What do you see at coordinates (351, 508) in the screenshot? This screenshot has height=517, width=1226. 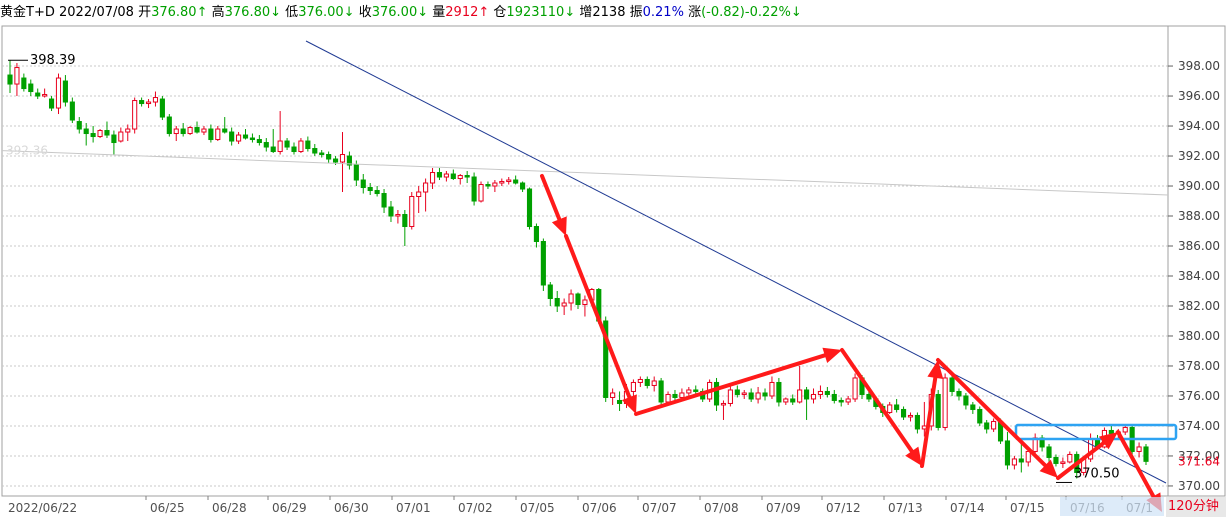 I see `x-tick-label: 06/30` at bounding box center [351, 508].